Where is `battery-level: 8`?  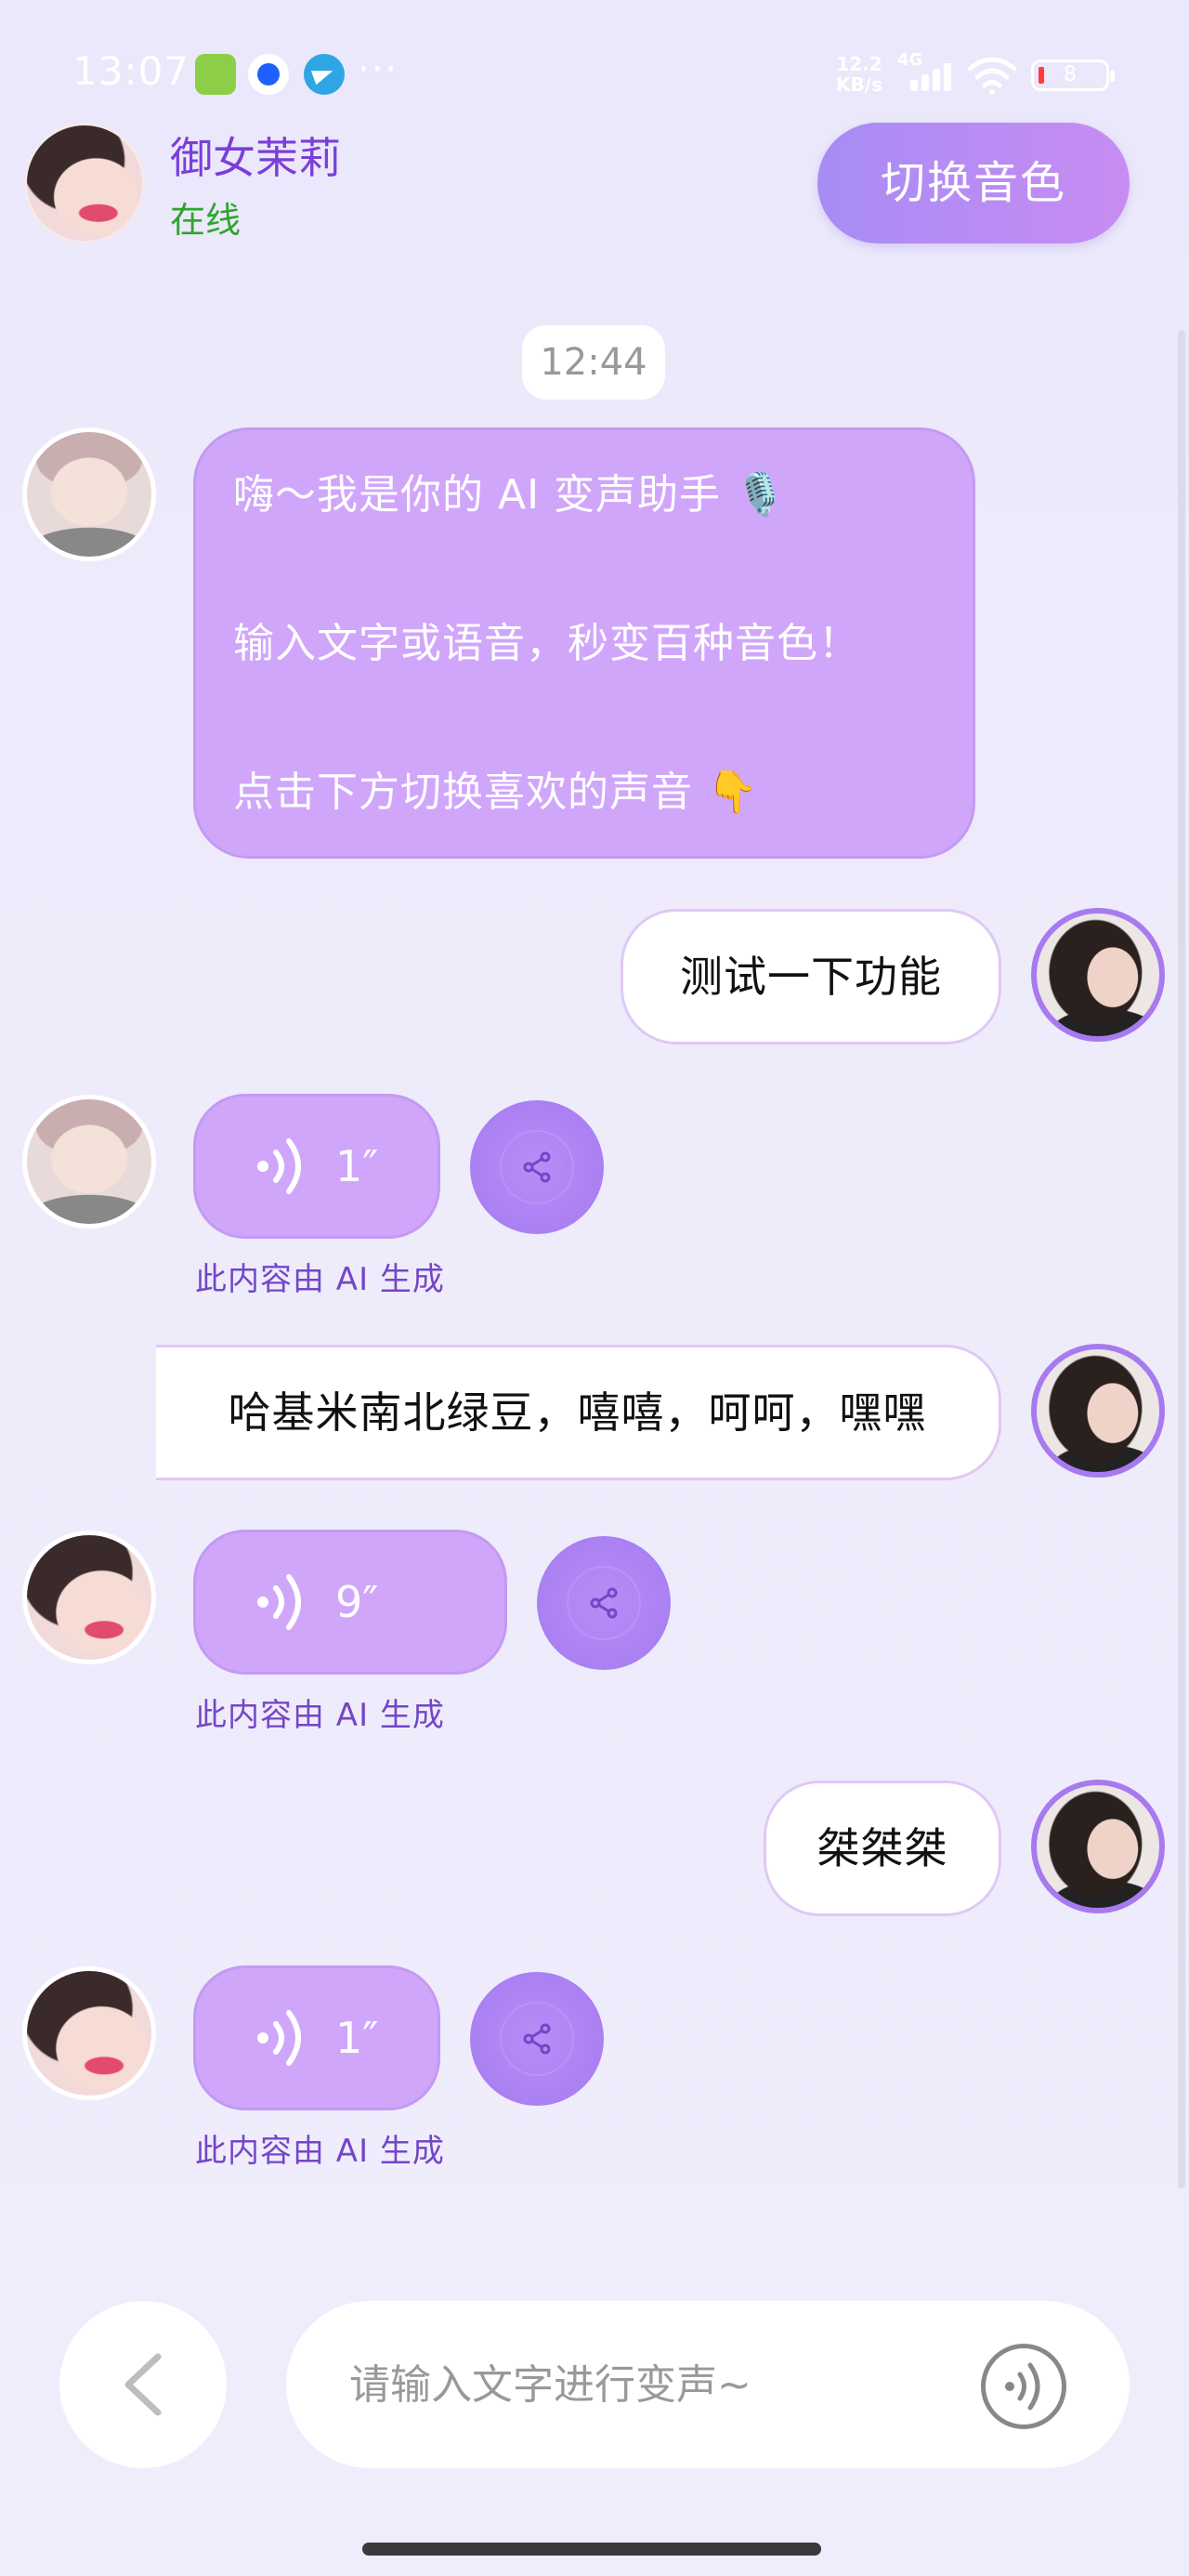 battery-level: 8 is located at coordinates (1070, 74).